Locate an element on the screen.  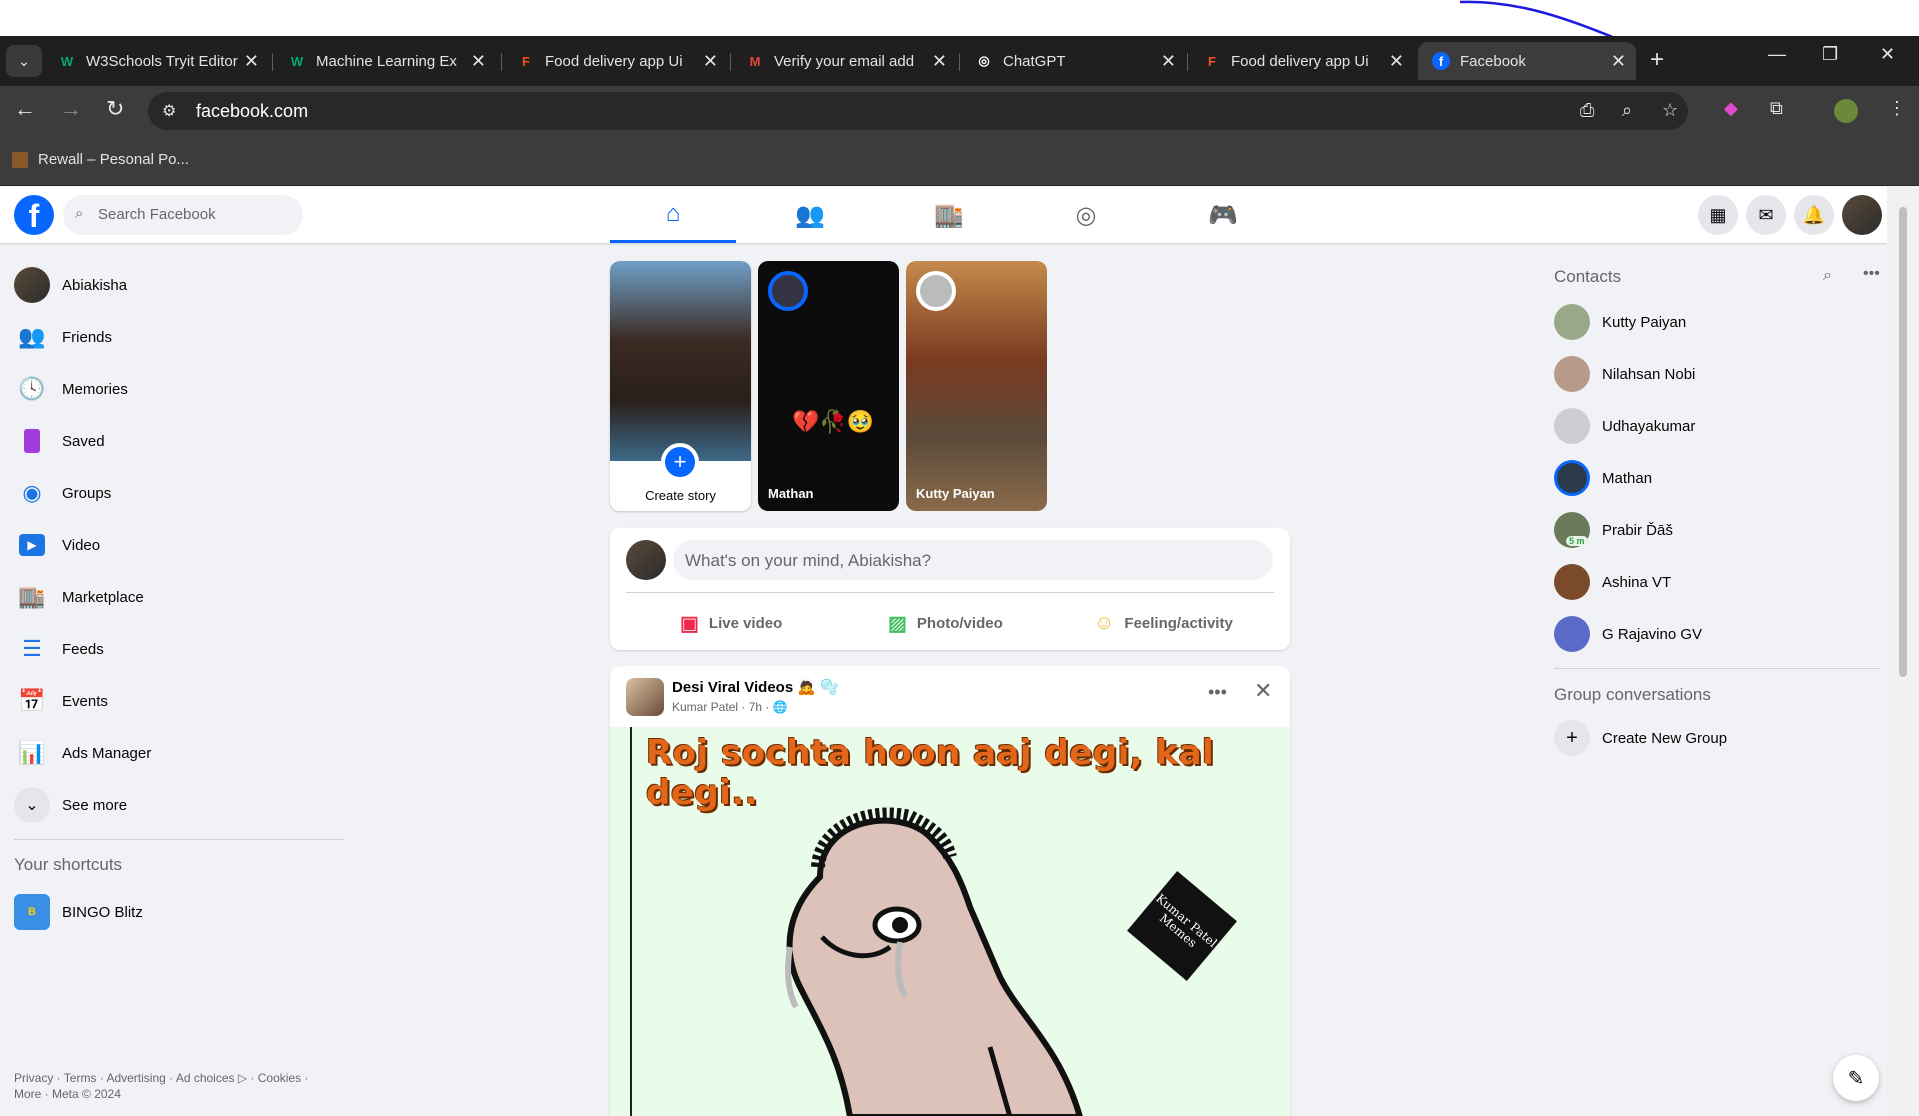
account-avatar is located at coordinates (1862, 215).